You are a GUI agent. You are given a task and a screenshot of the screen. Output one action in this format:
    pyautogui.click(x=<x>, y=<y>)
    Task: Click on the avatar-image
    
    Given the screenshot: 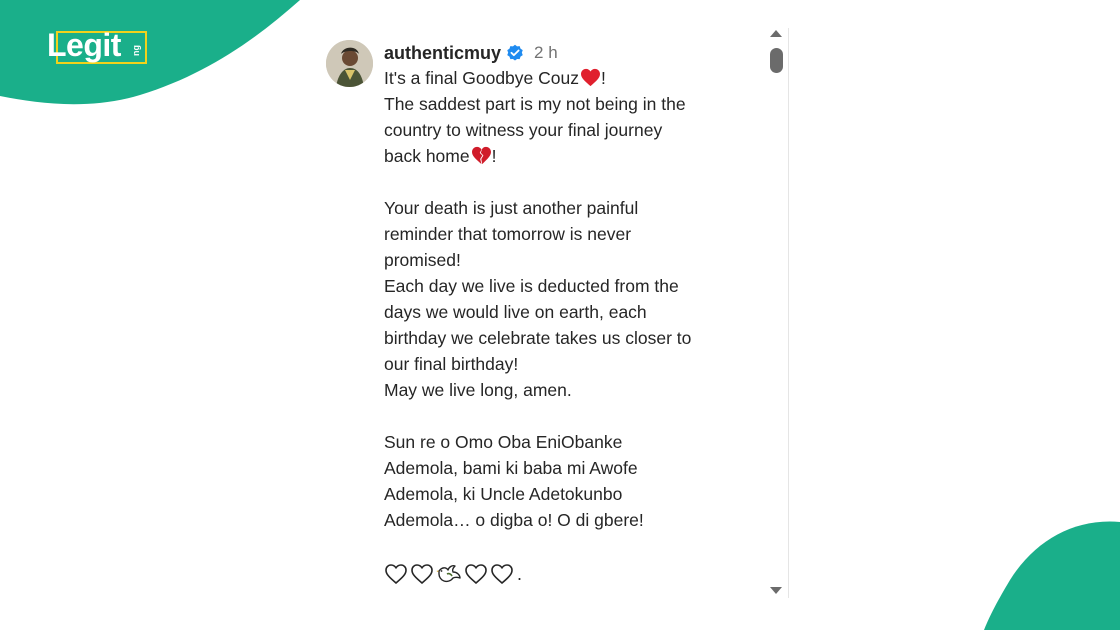 What is the action you would take?
    pyautogui.click(x=349, y=63)
    